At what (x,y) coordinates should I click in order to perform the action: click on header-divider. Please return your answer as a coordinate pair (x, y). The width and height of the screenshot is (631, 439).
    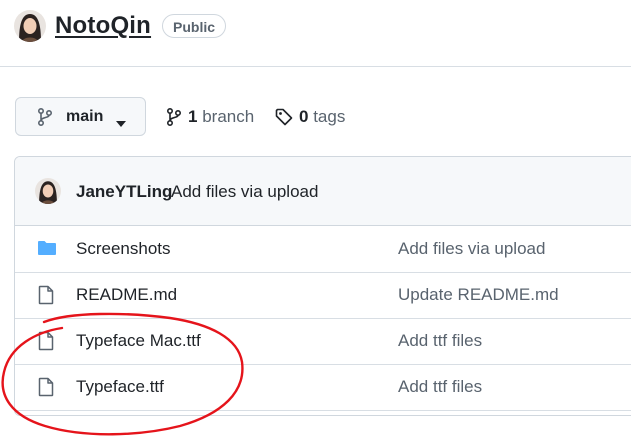
    Looking at the image, I should click on (315, 66).